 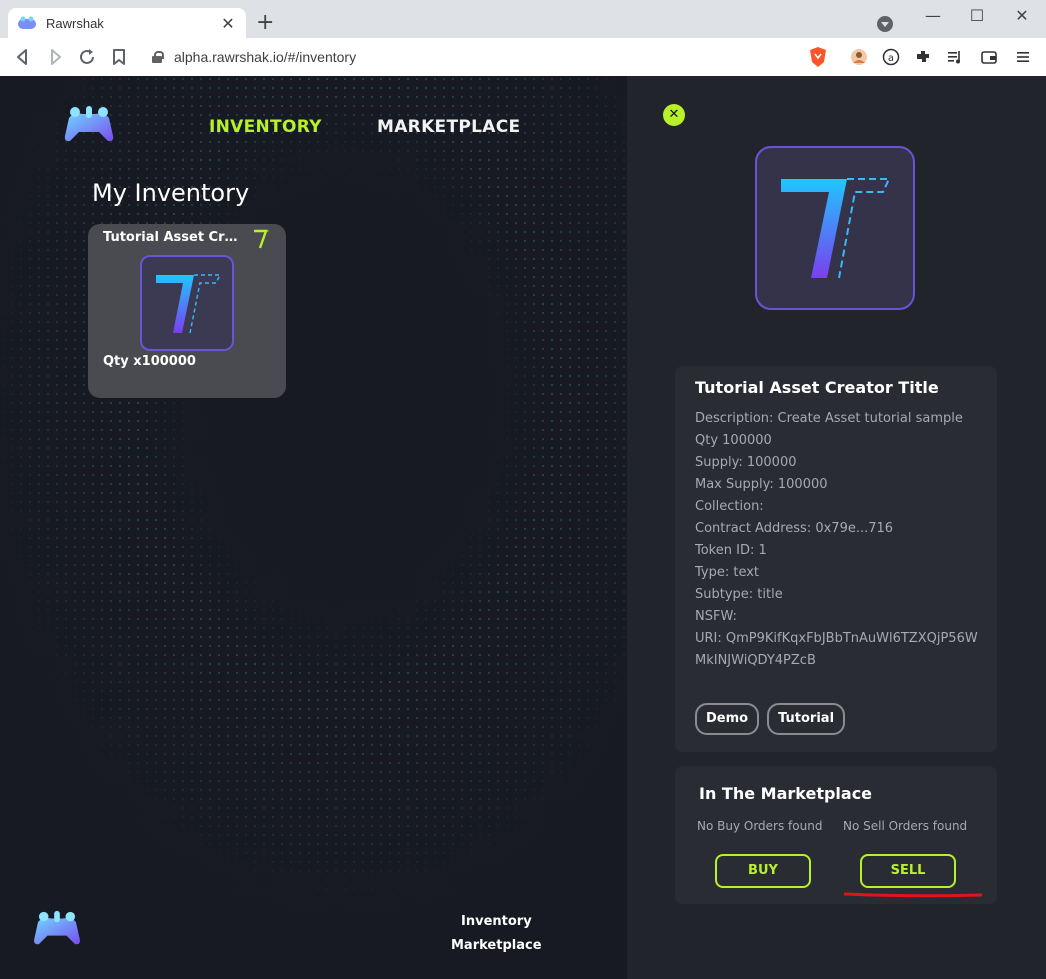 I want to click on asset-collection: Collection:, so click(x=729, y=506).